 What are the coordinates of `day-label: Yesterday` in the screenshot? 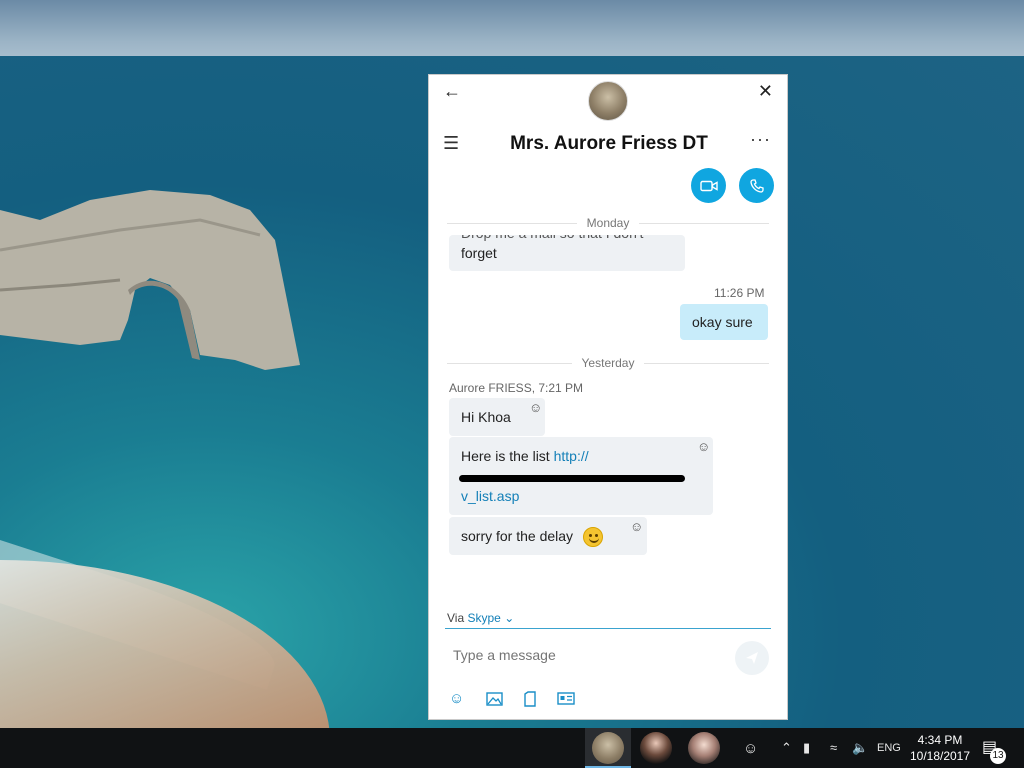 It's located at (608, 363).